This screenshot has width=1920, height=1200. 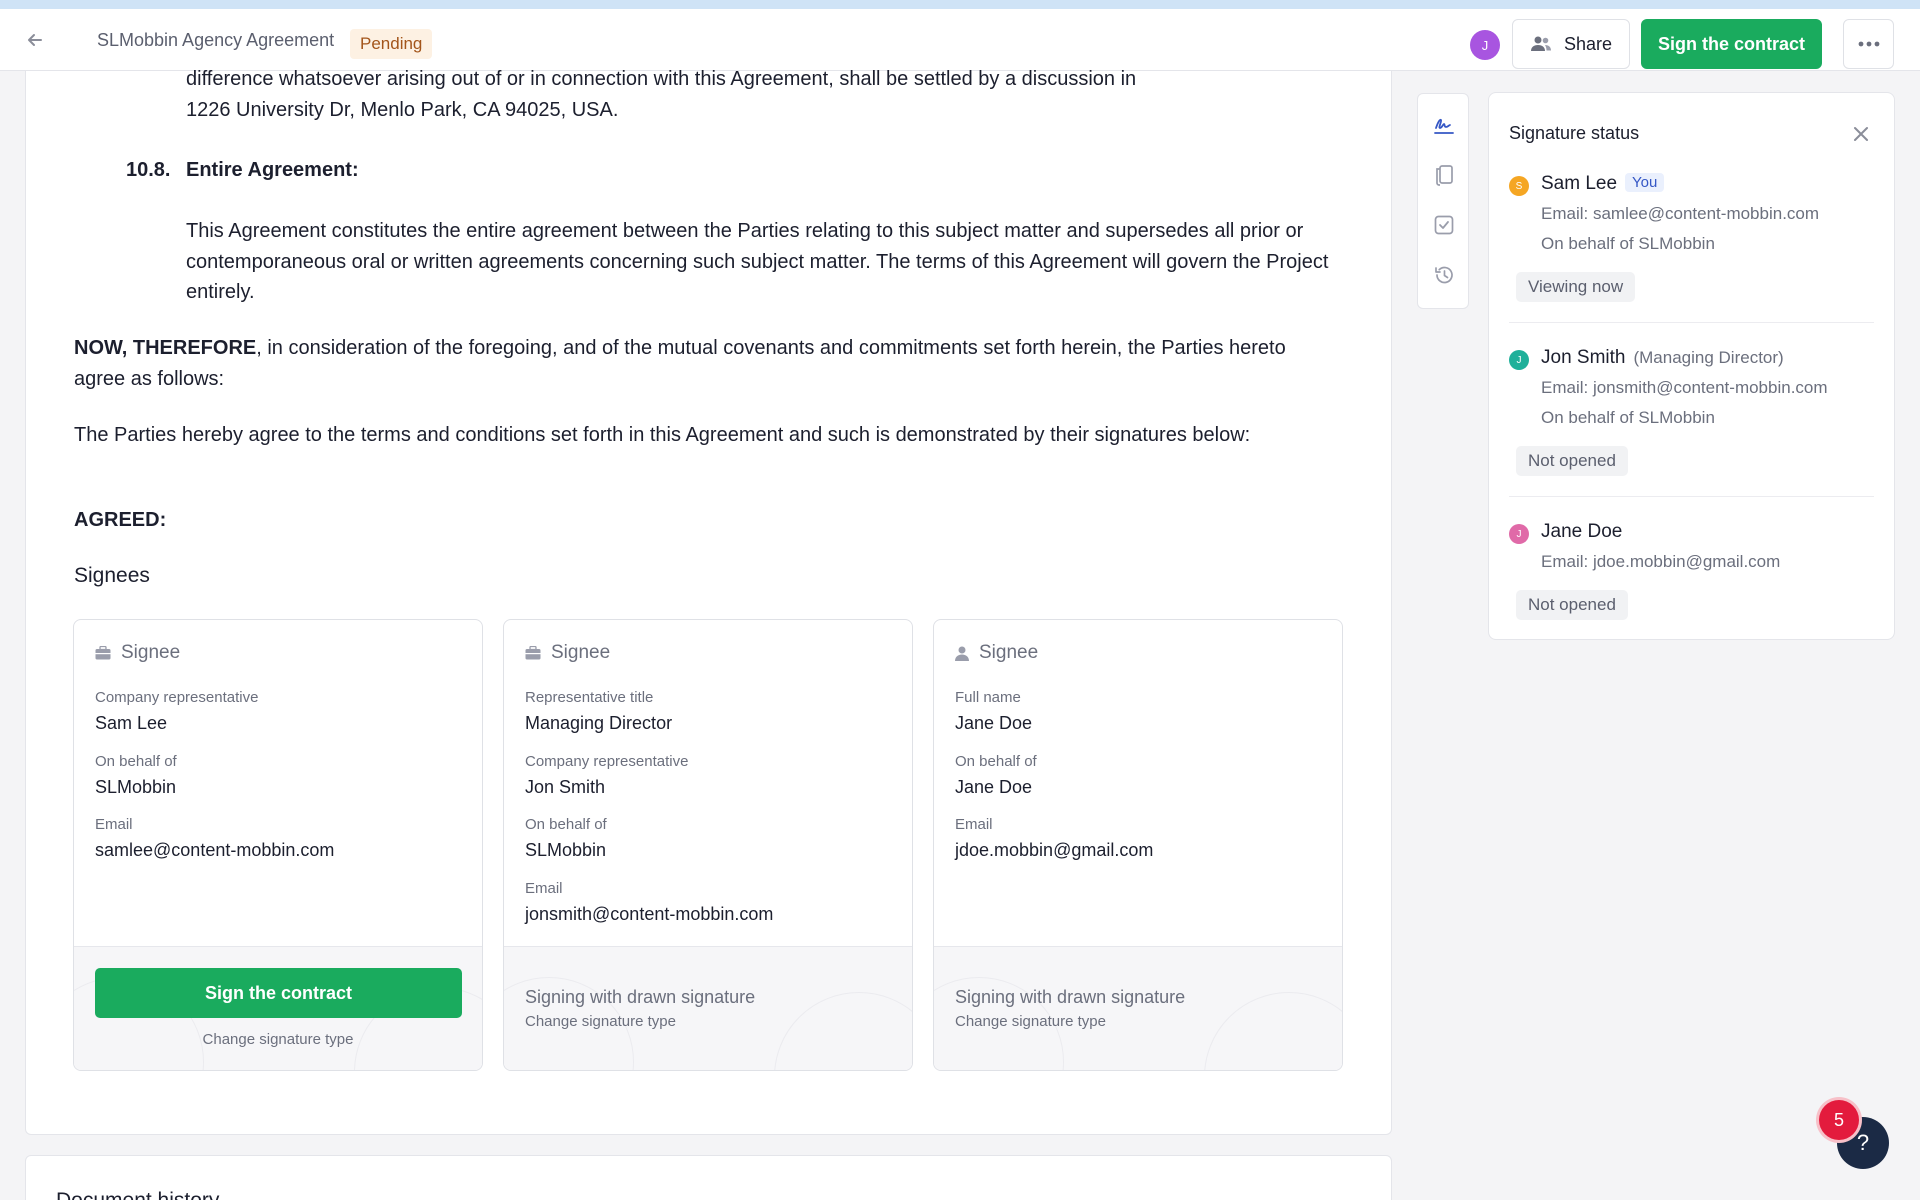 I want to click on person-name: Sam Lee, so click(x=1579, y=183).